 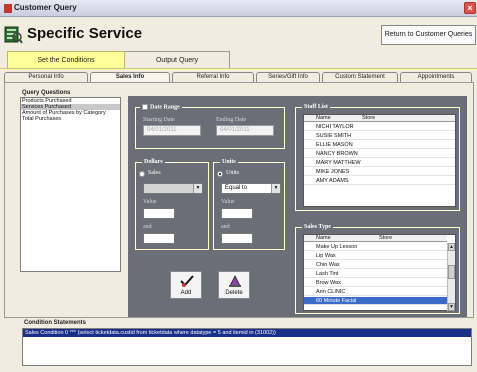 I want to click on table-row: SUSIE SMITH, so click(x=379, y=136).